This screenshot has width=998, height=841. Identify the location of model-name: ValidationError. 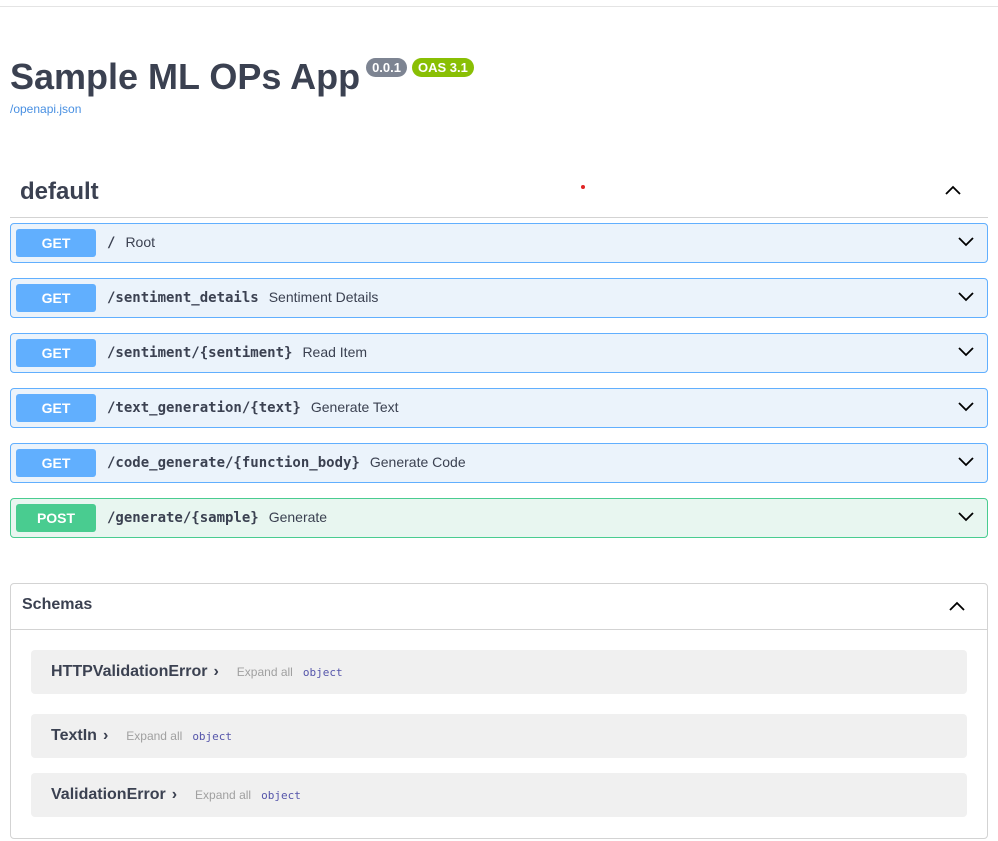
(108, 795).